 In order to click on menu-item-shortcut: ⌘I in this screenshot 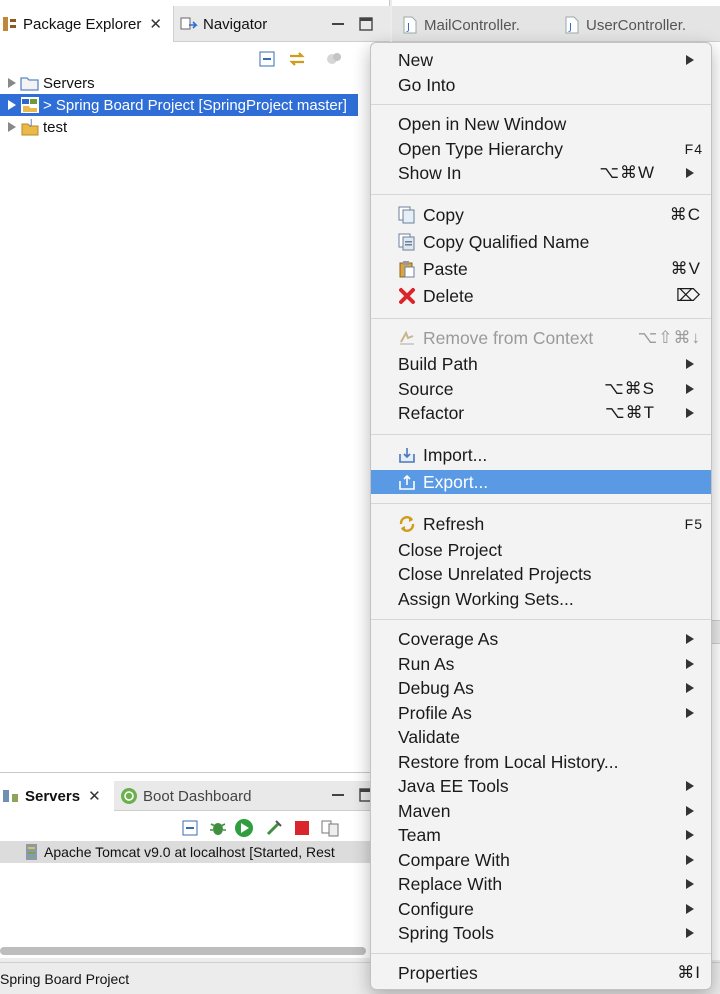, I will do `click(689, 972)`.